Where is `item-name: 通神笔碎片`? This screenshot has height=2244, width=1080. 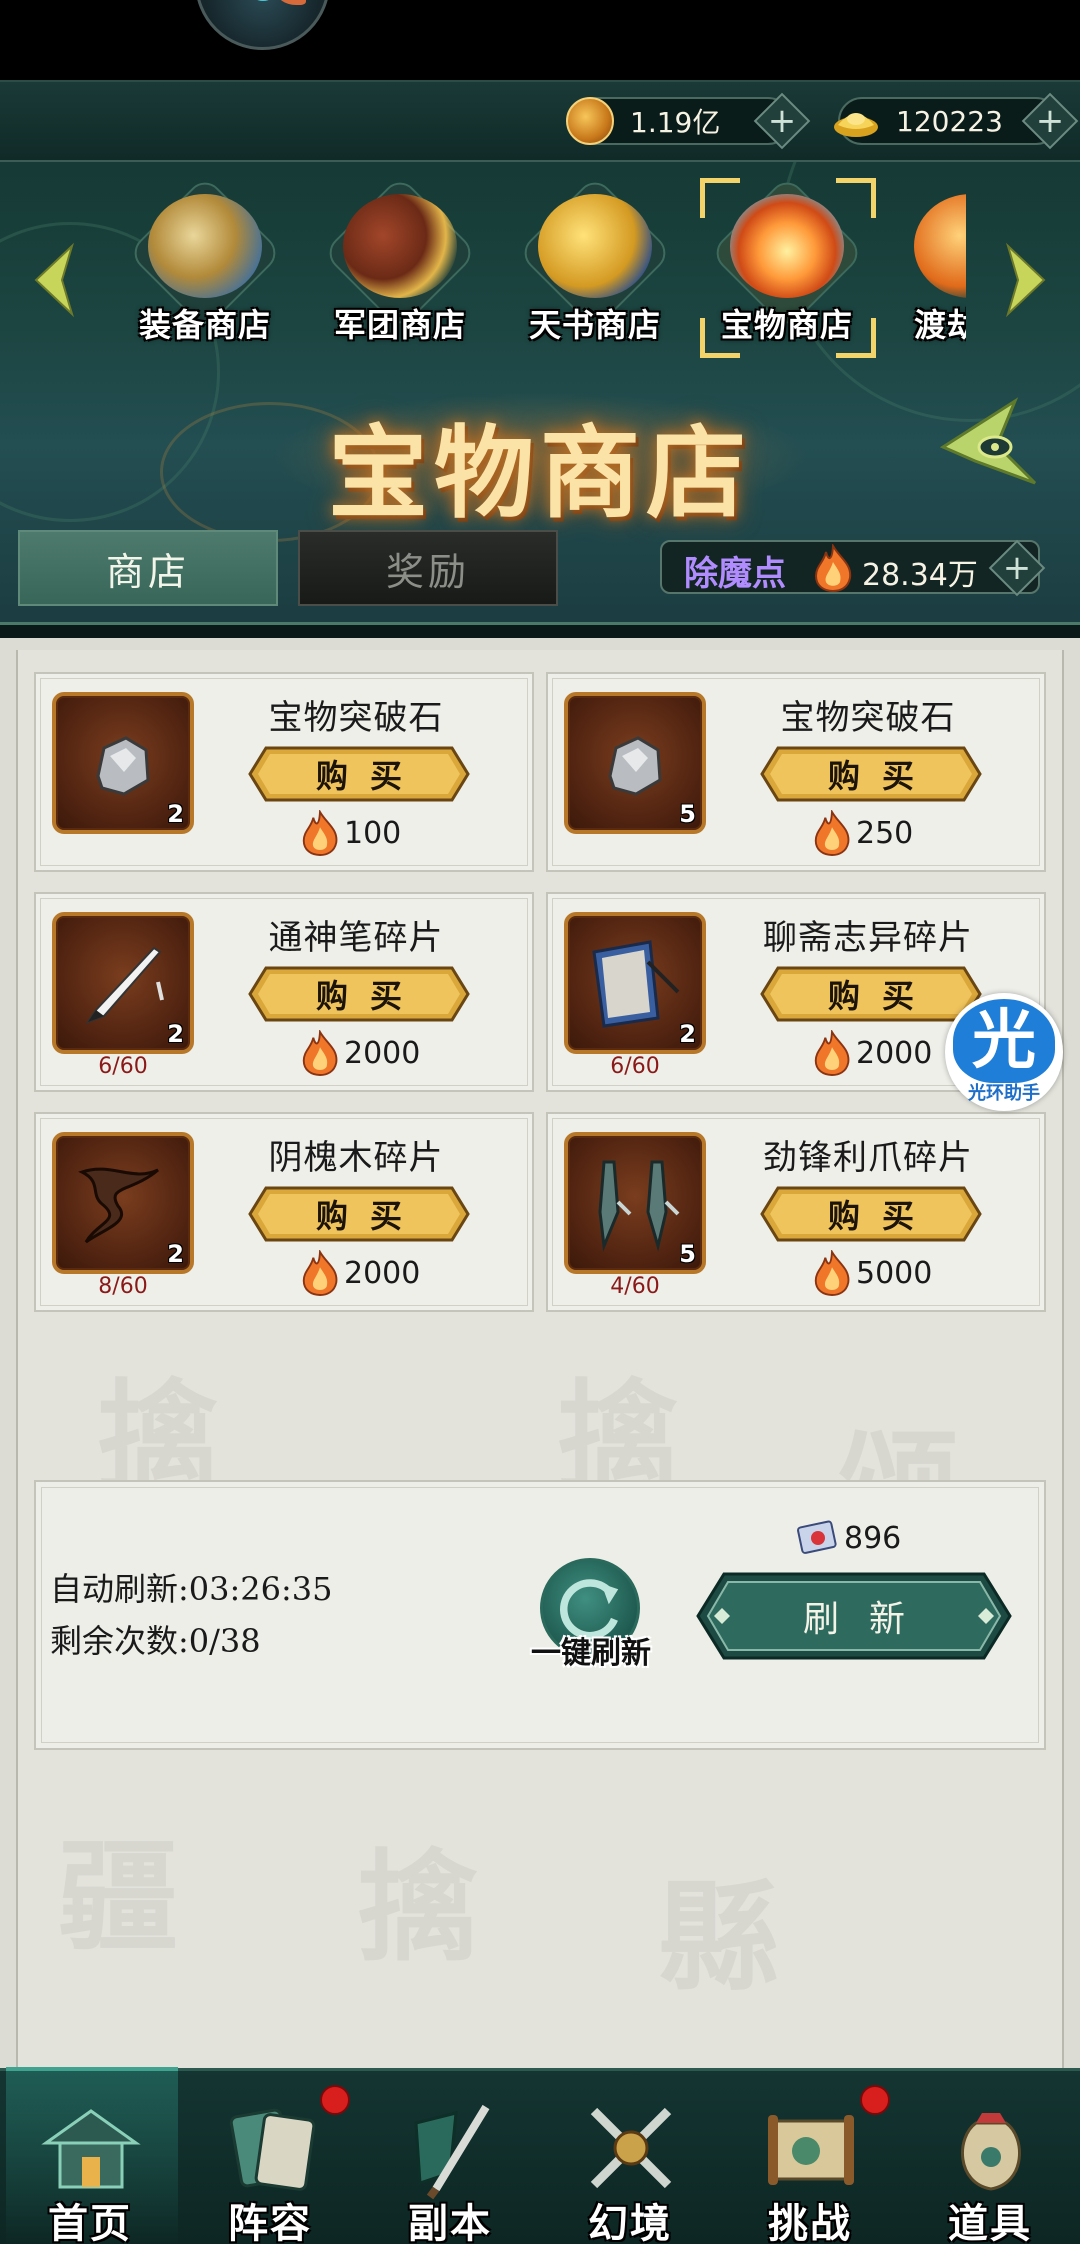 item-name: 通神笔碎片 is located at coordinates (356, 938).